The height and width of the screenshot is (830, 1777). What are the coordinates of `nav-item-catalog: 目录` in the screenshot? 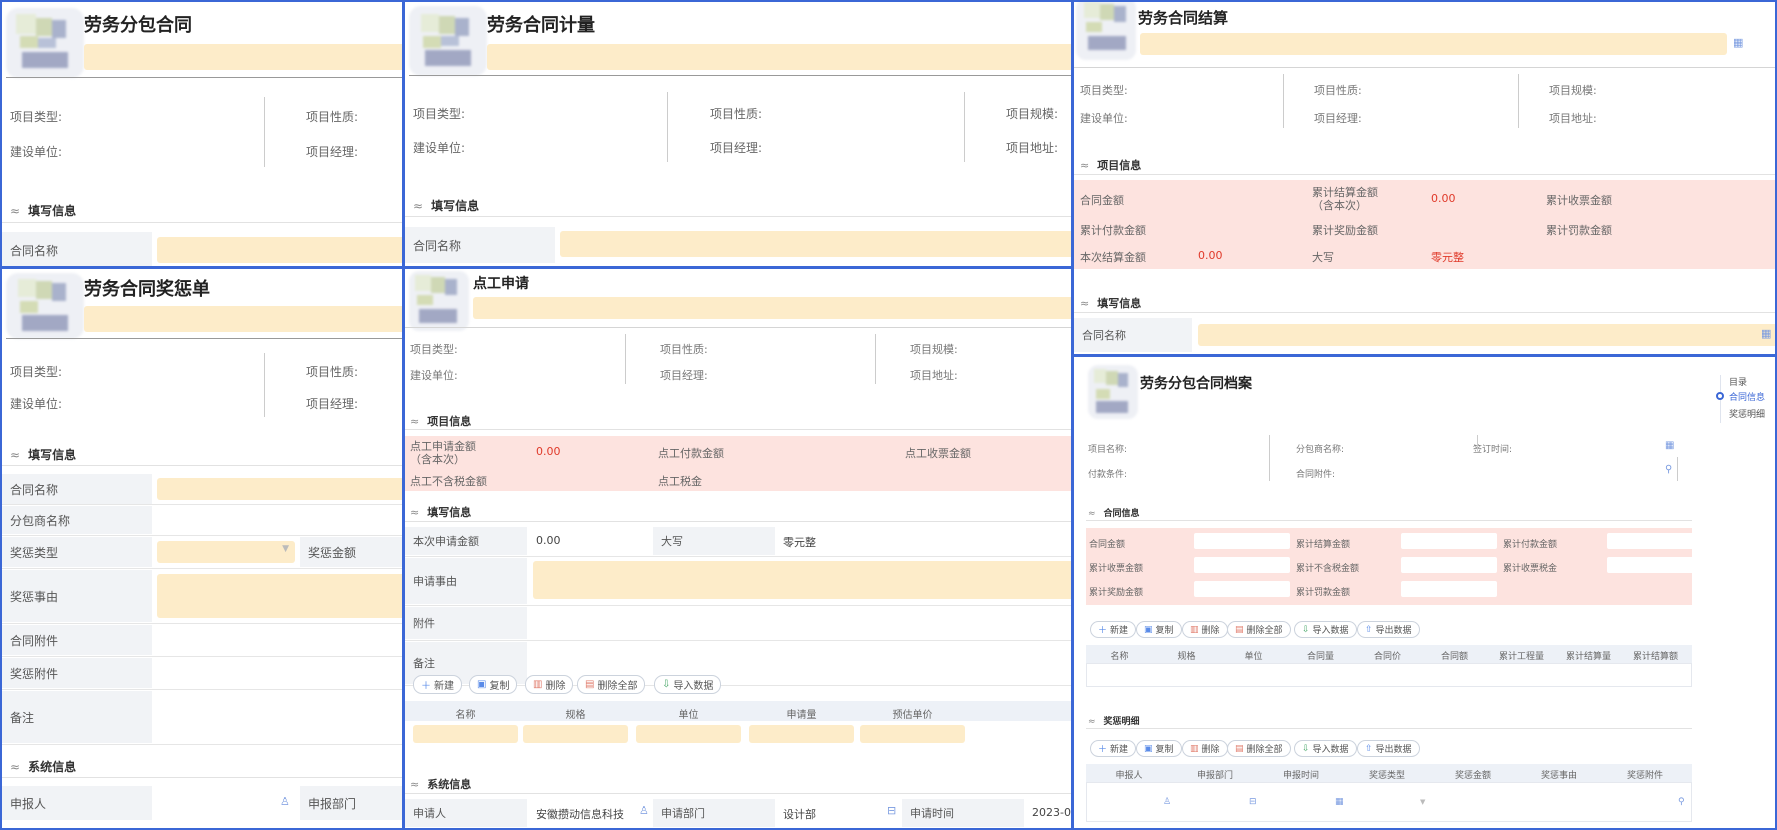 It's located at (1738, 381).